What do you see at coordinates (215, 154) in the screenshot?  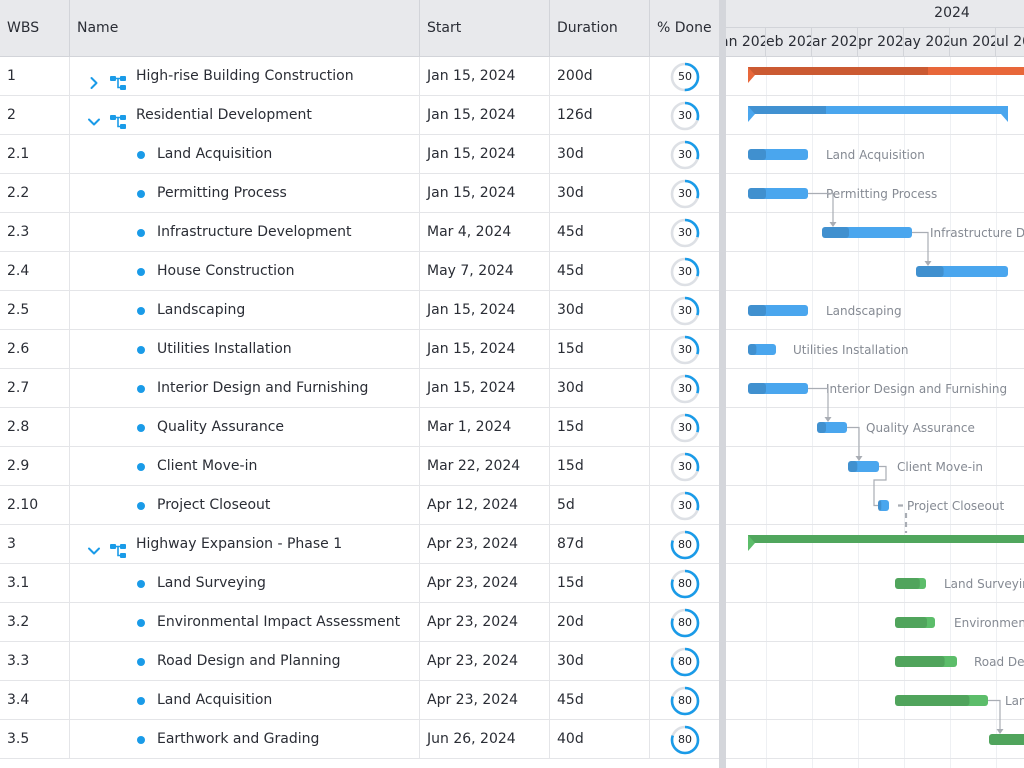 I see `task-name: Land Acquisition` at bounding box center [215, 154].